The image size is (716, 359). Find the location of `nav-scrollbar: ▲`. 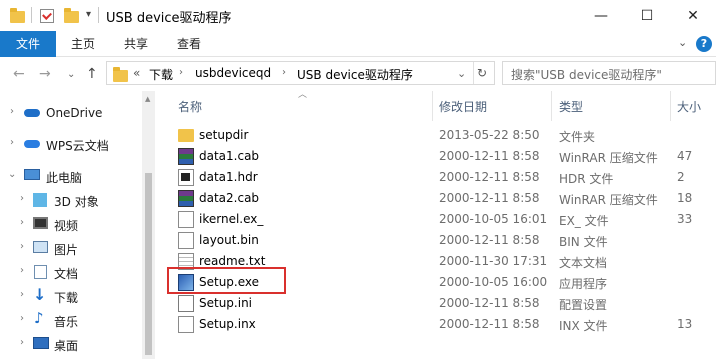

nav-scrollbar: ▲ is located at coordinates (148, 225).